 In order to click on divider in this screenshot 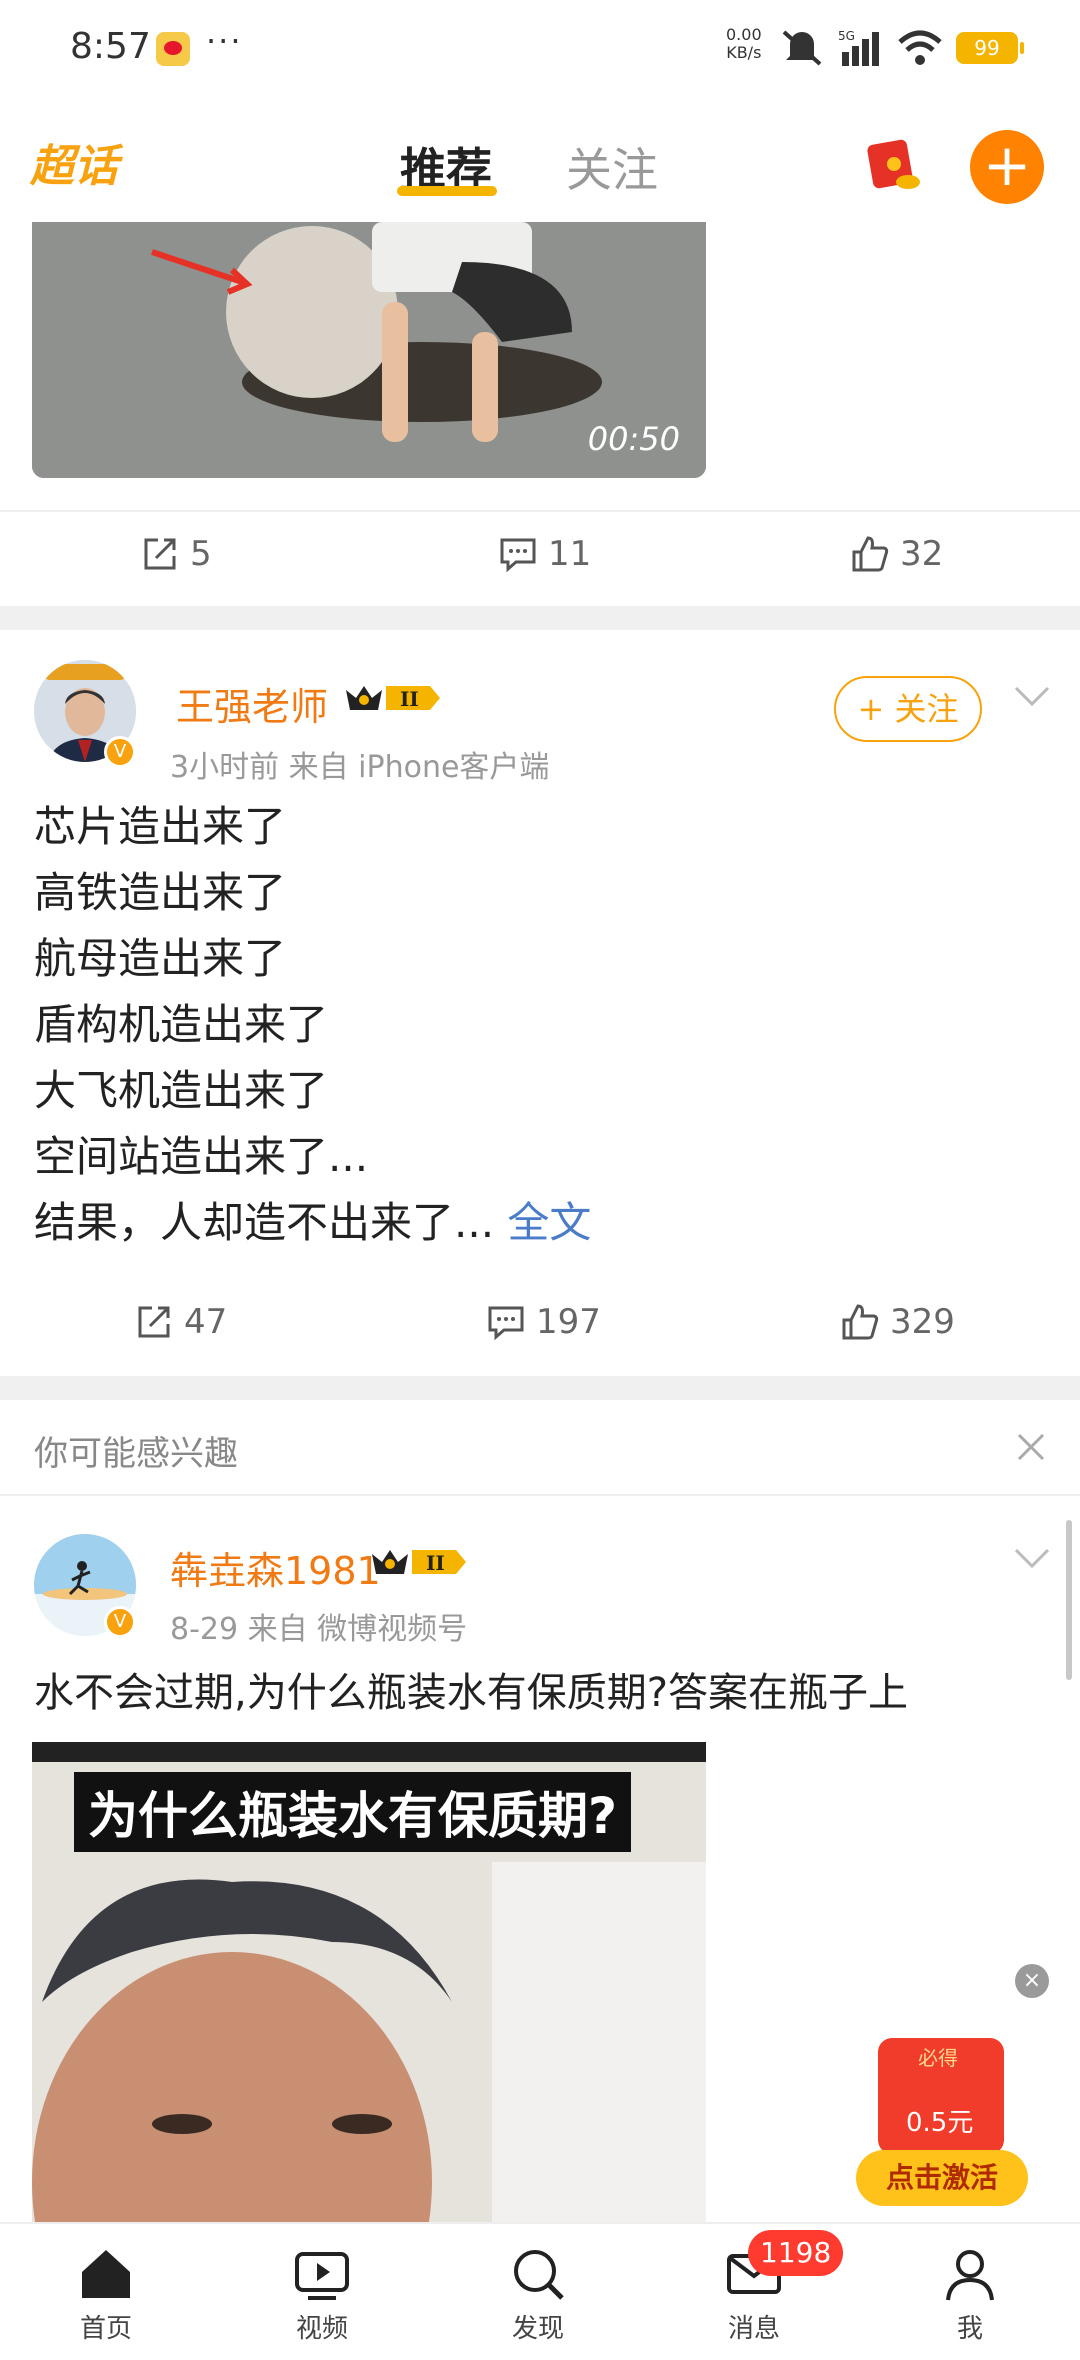, I will do `click(540, 1495)`.